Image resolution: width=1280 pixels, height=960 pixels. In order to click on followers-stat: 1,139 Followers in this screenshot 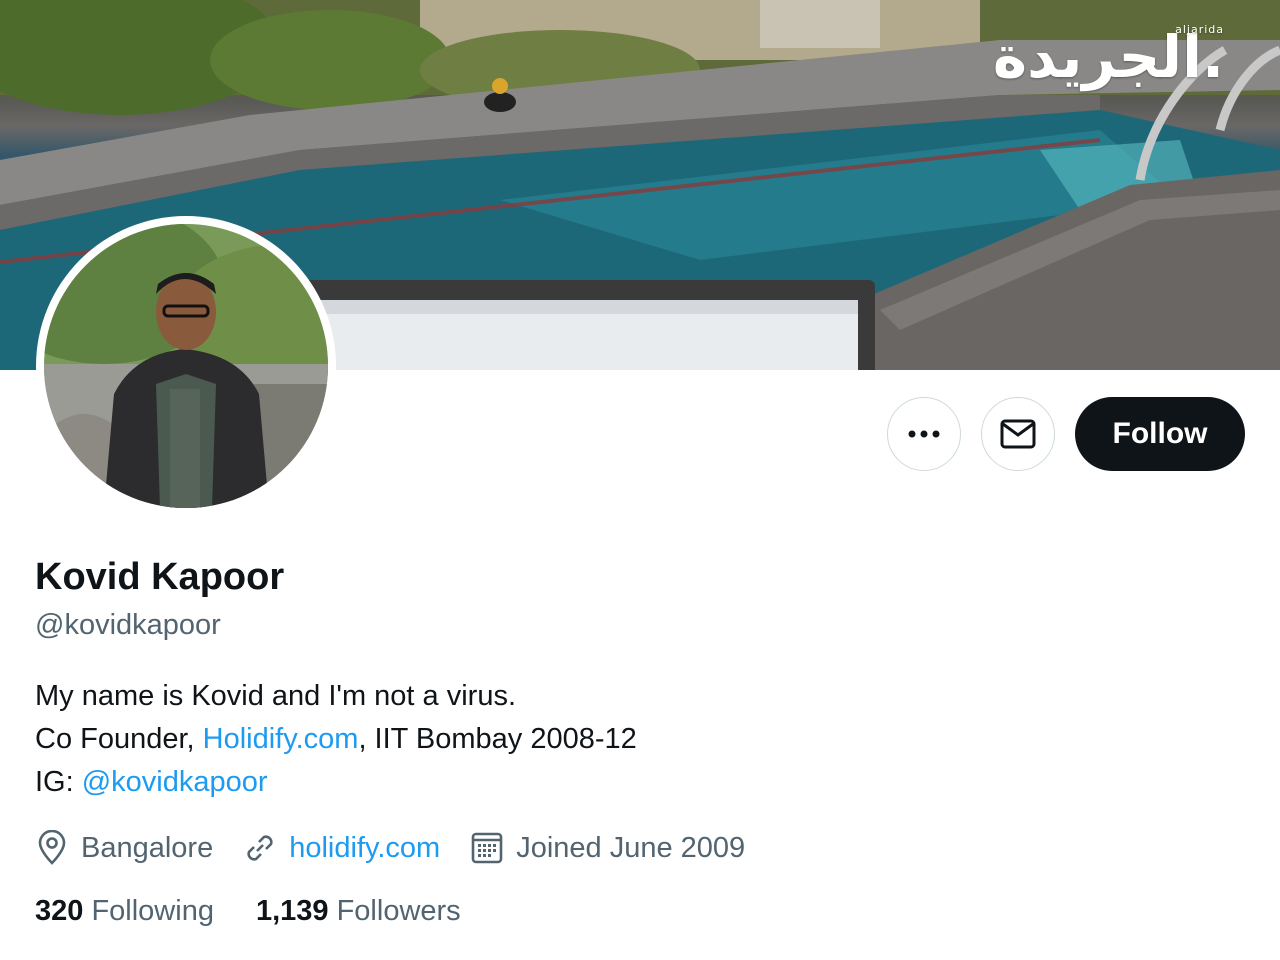, I will do `click(358, 911)`.